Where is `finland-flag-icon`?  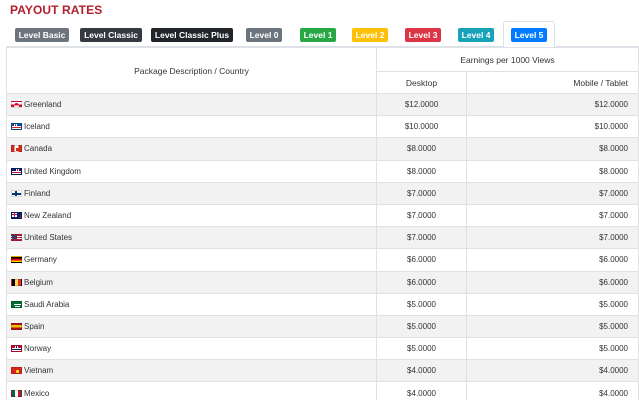 finland-flag-icon is located at coordinates (16, 193).